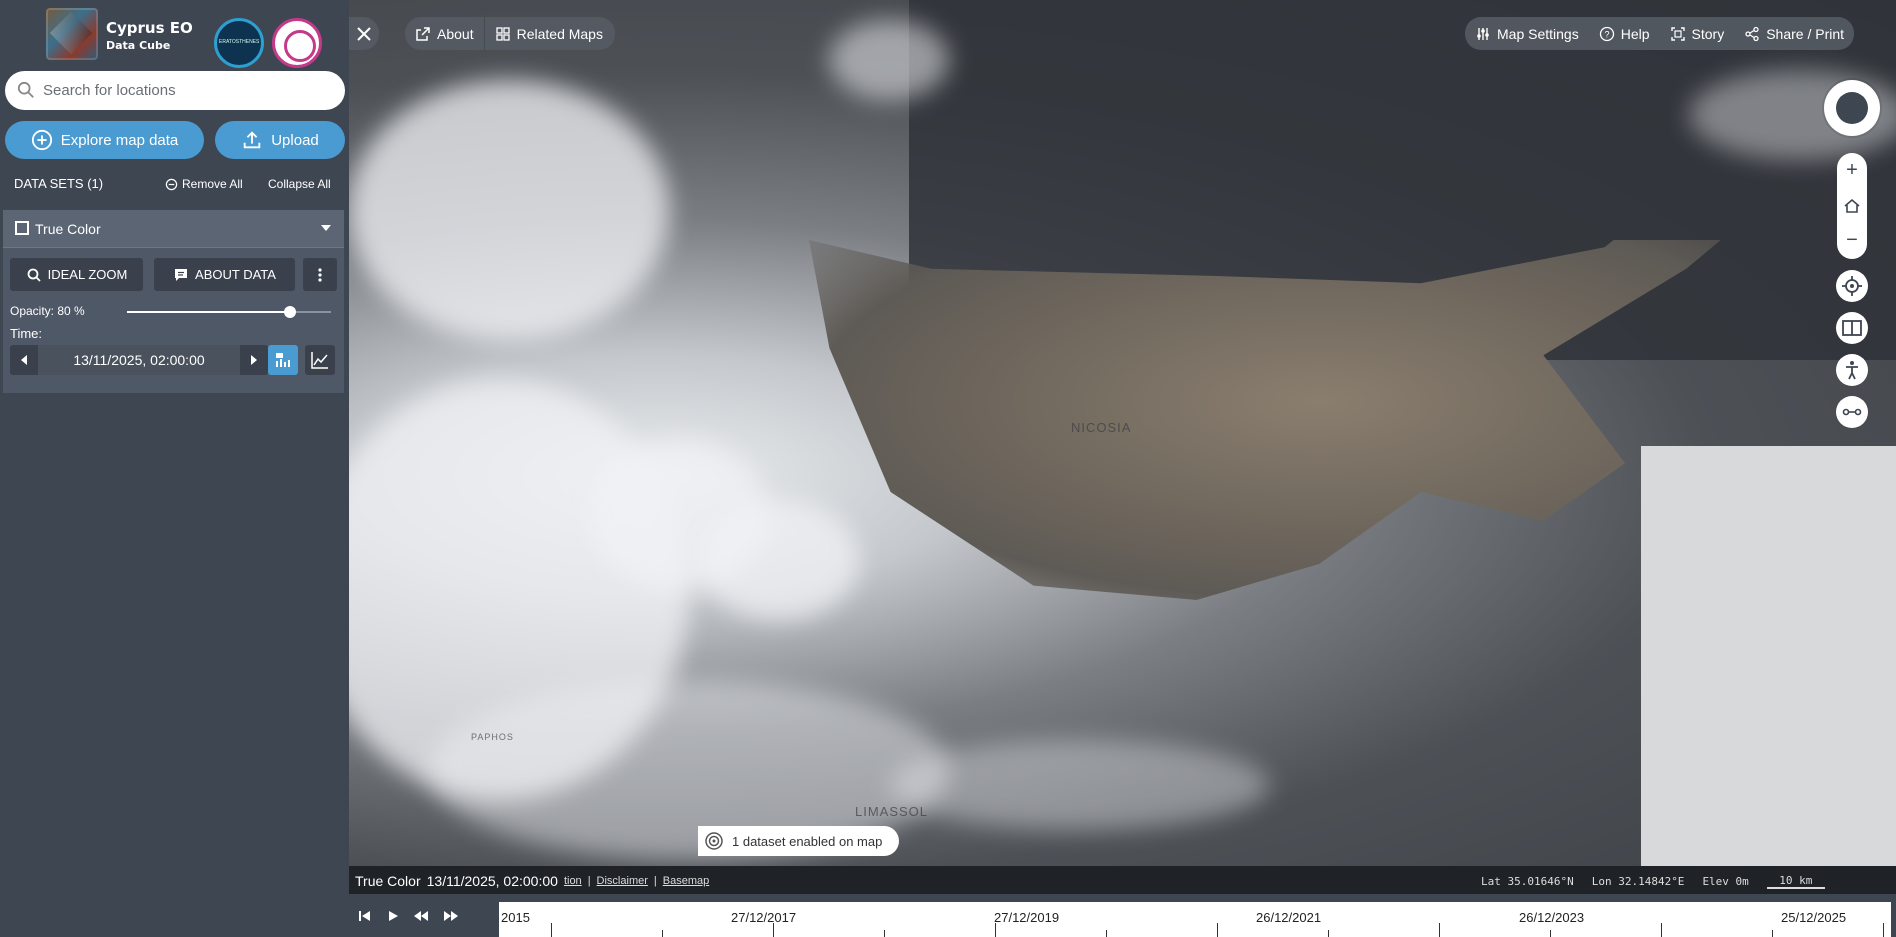  Describe the element at coordinates (1794, 33) in the screenshot. I see `share-print-button: Share / Print` at that location.